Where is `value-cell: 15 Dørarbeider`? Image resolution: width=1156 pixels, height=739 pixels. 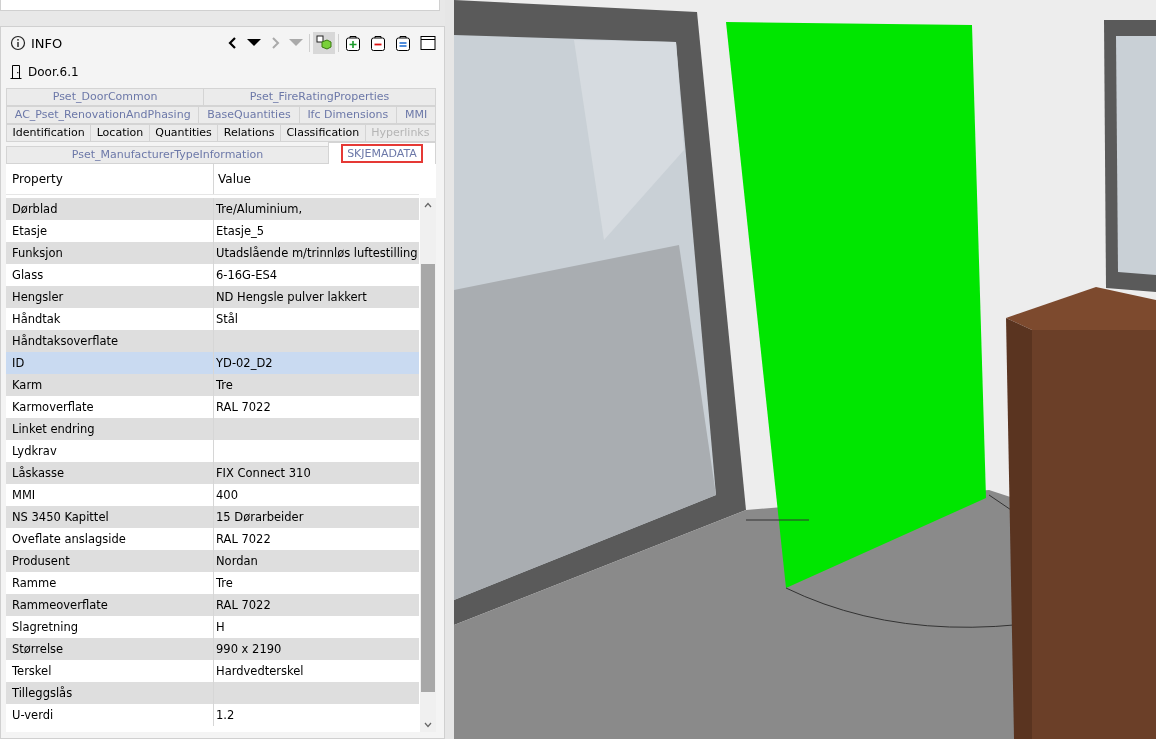
value-cell: 15 Dørarbeider is located at coordinates (260, 517).